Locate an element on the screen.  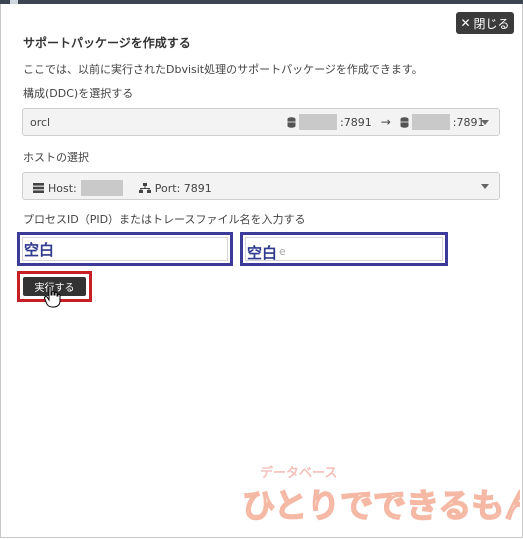
process-label: プロセスID（PID）またはトレースファイル名を入力する is located at coordinates (164, 219).